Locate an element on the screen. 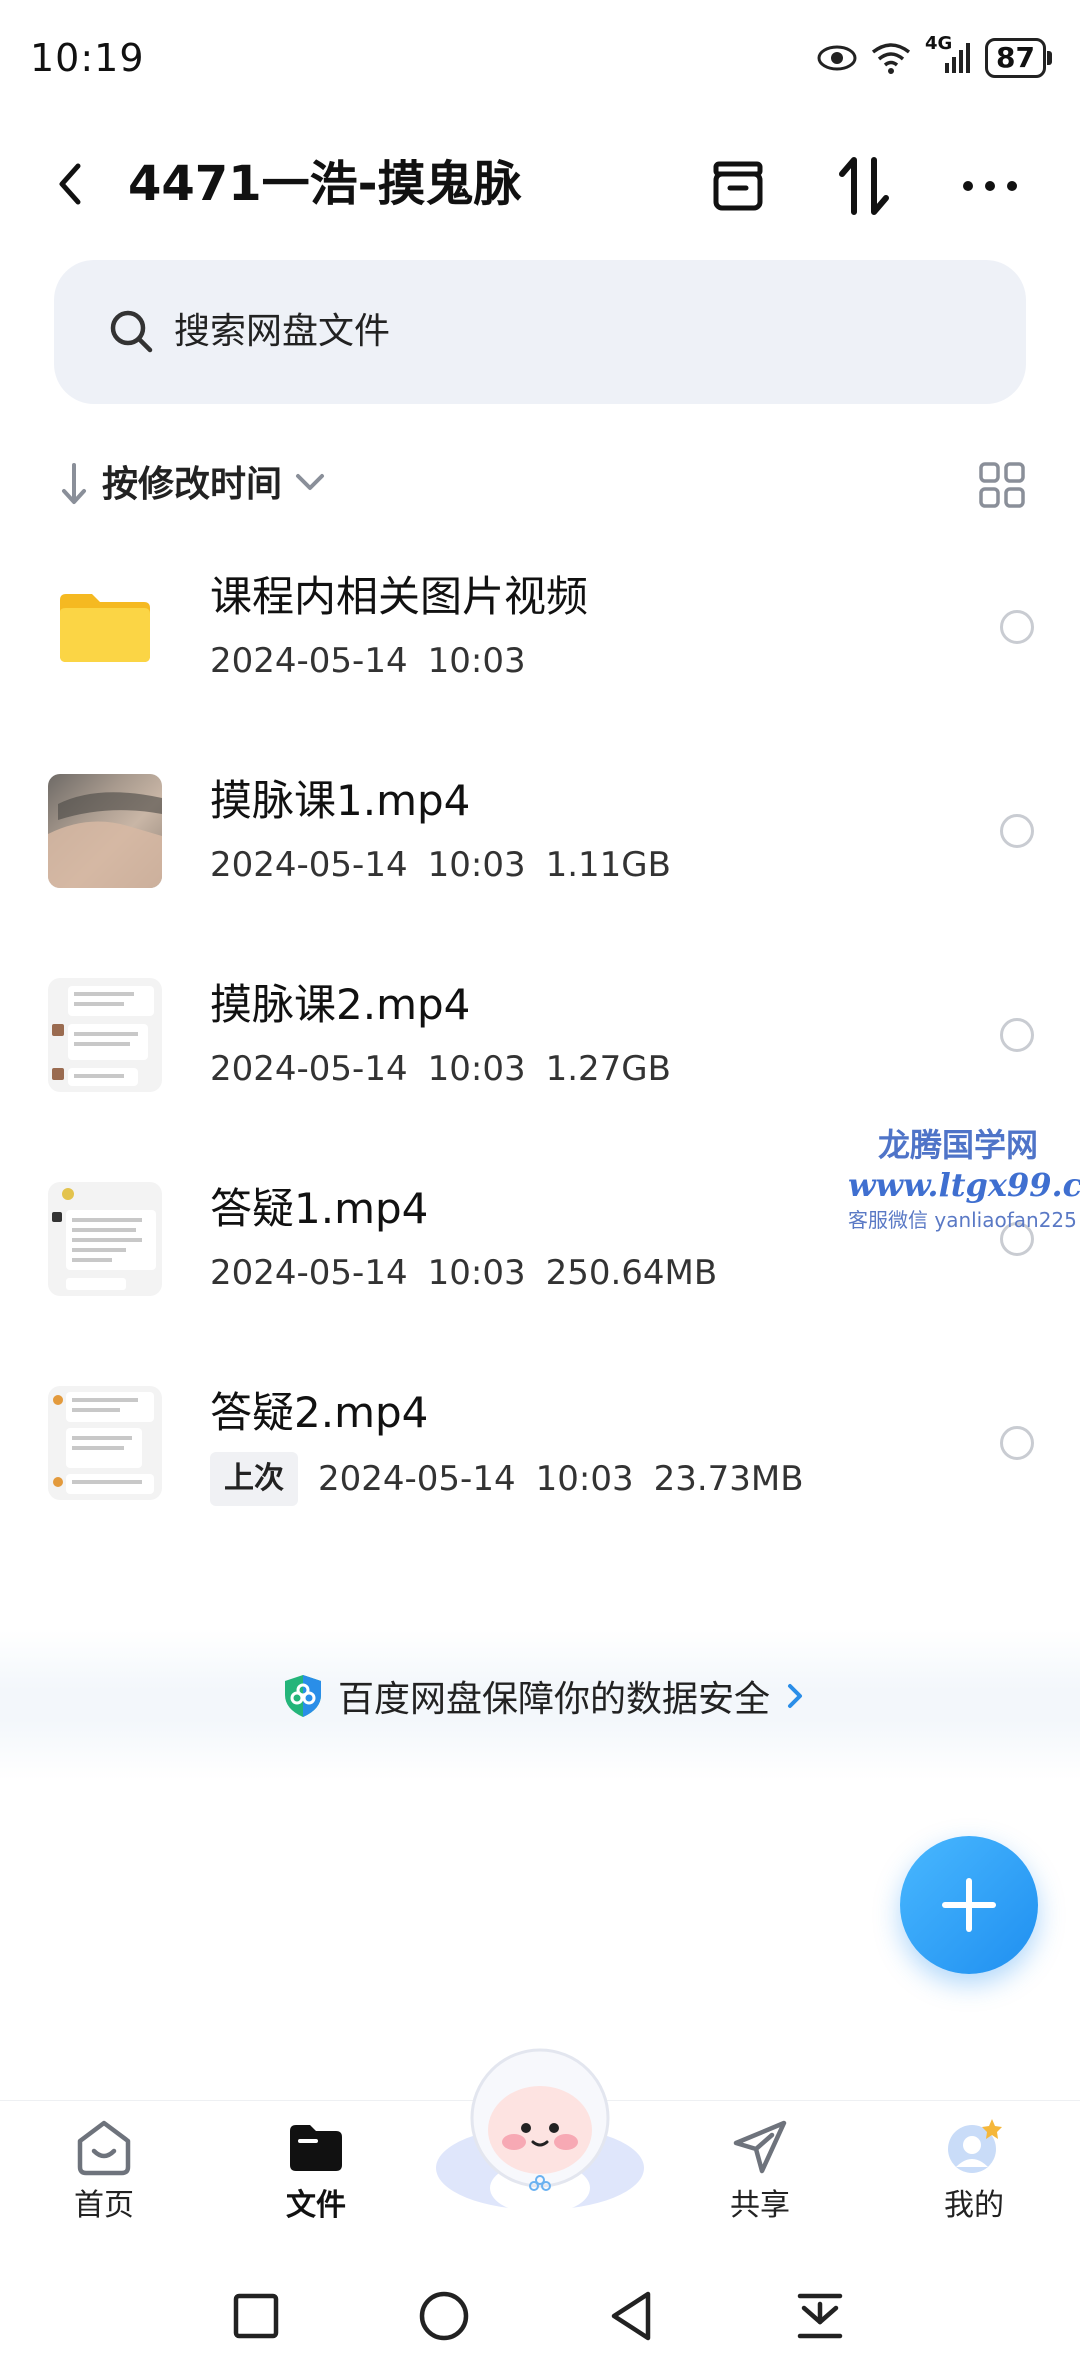 The image size is (1080, 2376). more-dots-icon is located at coordinates (990, 186).